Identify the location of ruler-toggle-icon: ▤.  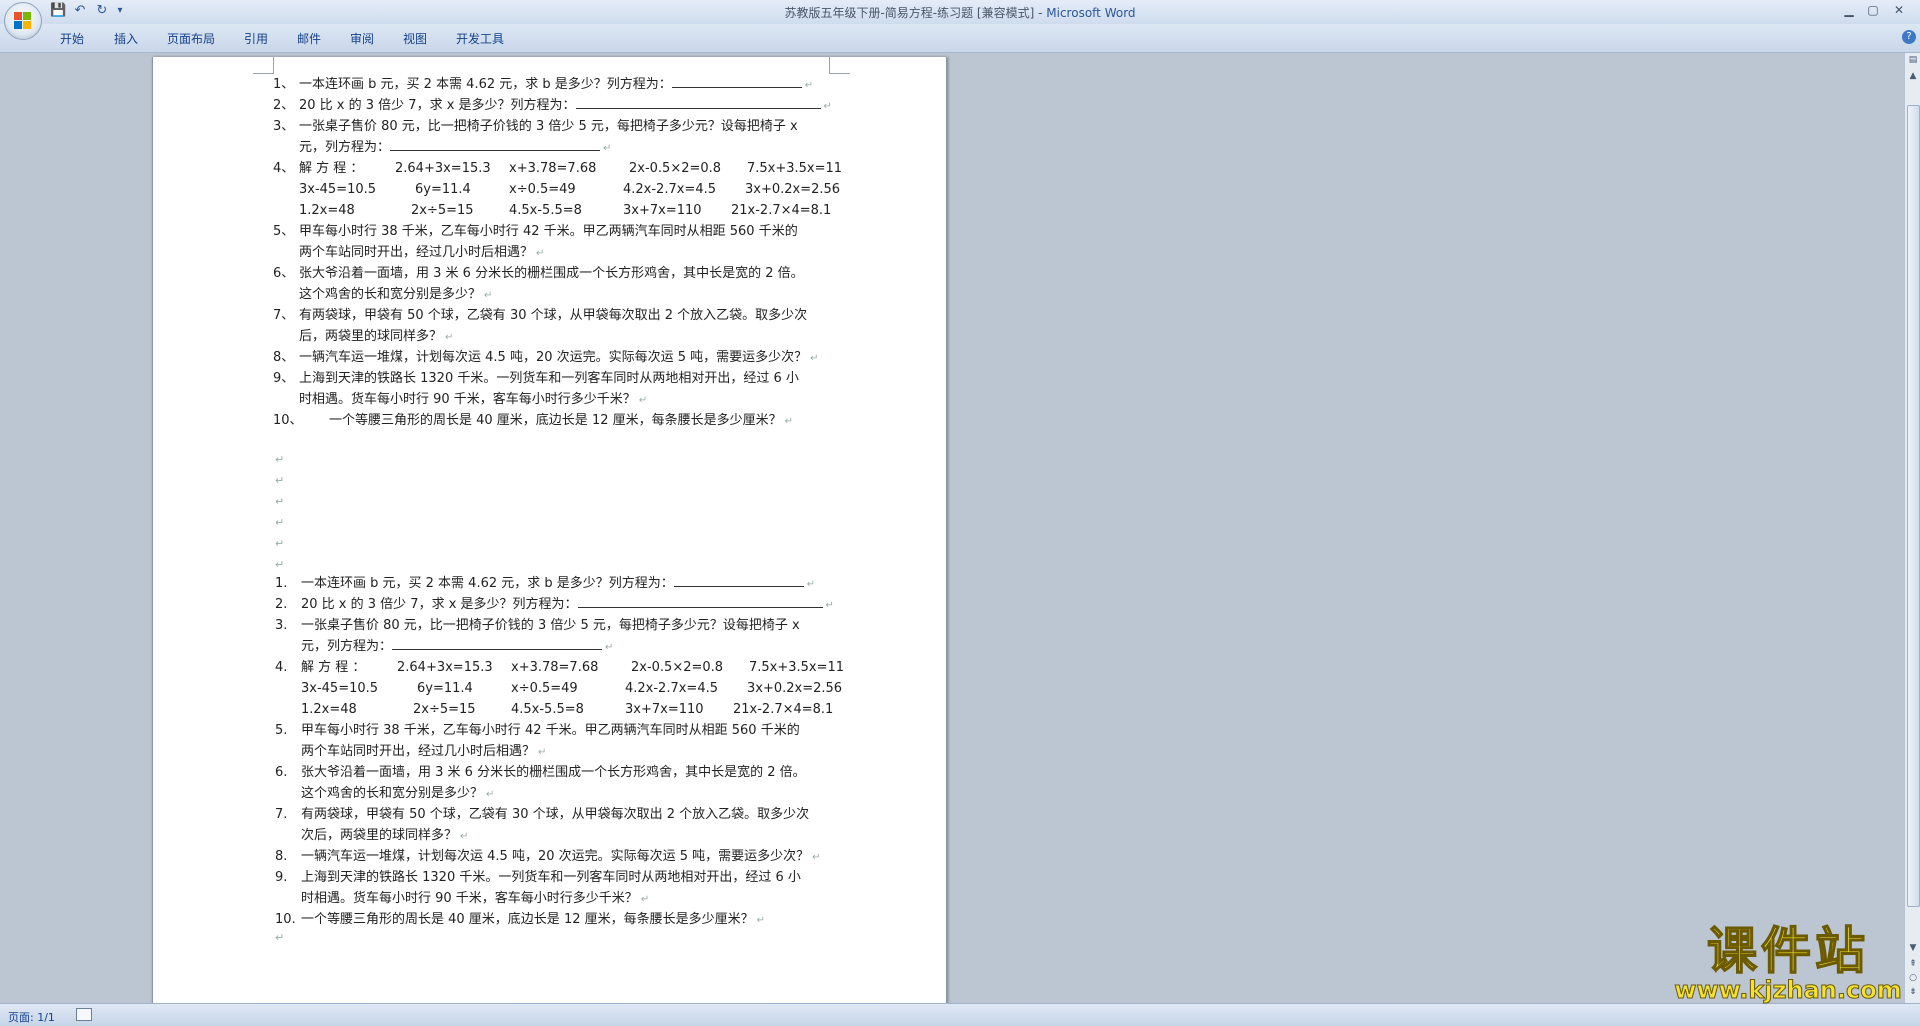
(1913, 60).